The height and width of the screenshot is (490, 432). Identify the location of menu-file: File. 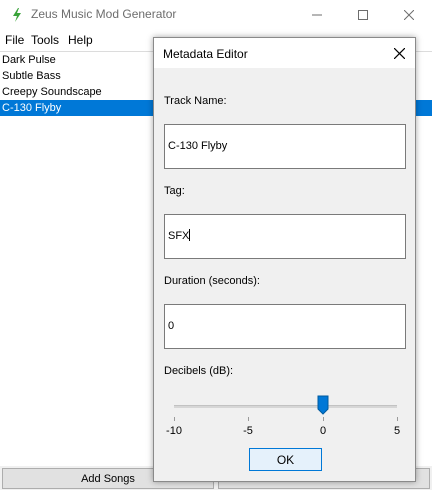
(14, 40).